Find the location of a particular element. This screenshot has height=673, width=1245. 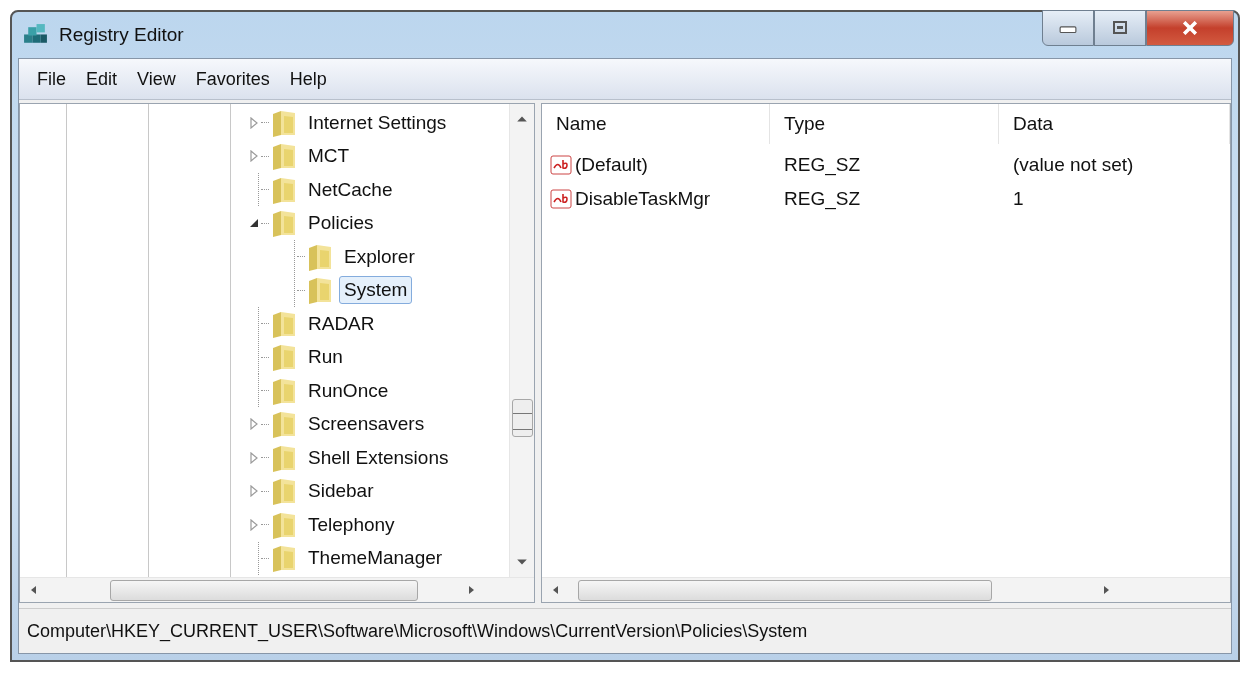

tree-item: RunOnce is located at coordinates (348, 390).